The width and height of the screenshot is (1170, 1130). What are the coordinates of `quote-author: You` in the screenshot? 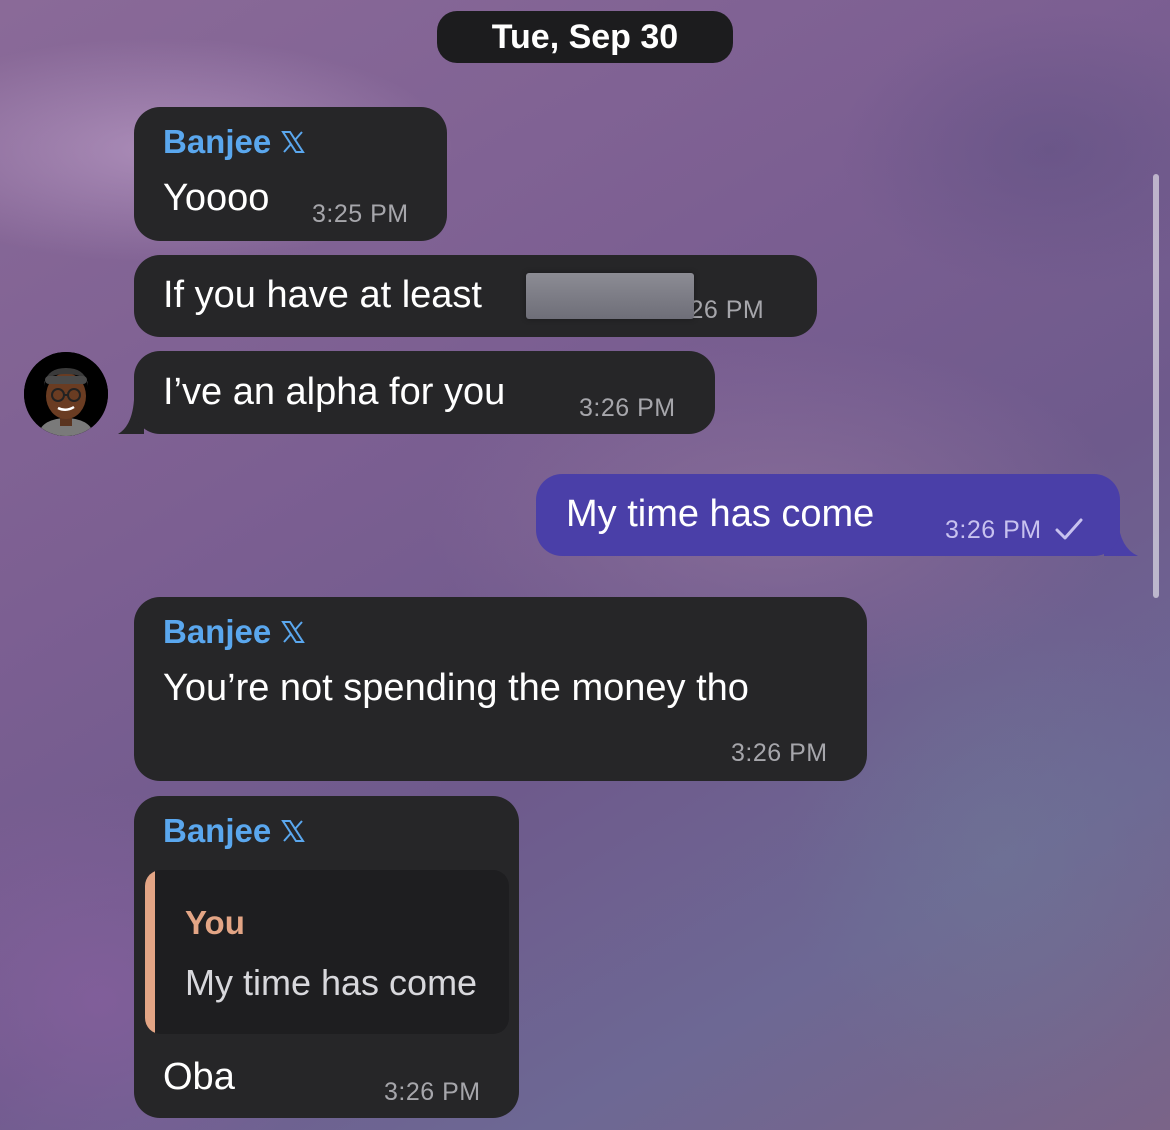 It's located at (215, 922).